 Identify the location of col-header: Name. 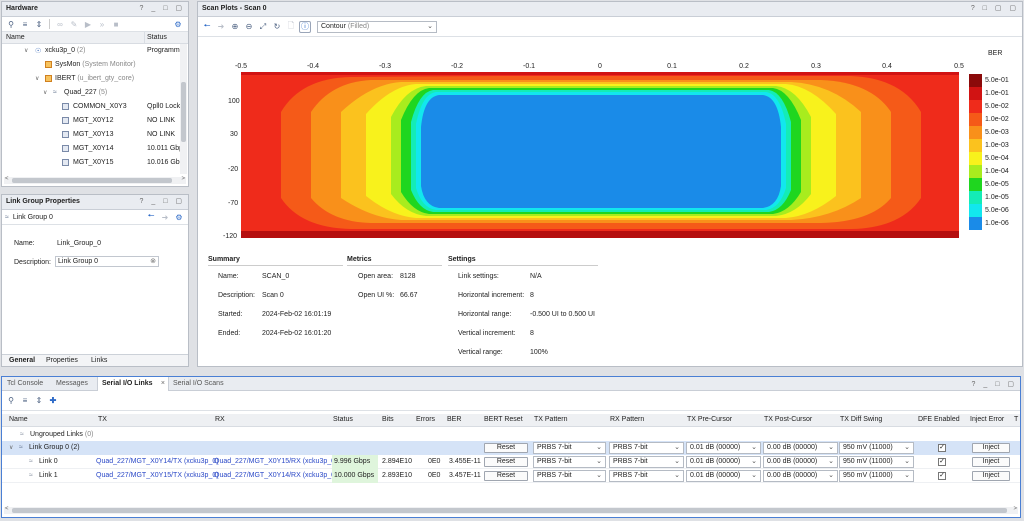
(18, 419).